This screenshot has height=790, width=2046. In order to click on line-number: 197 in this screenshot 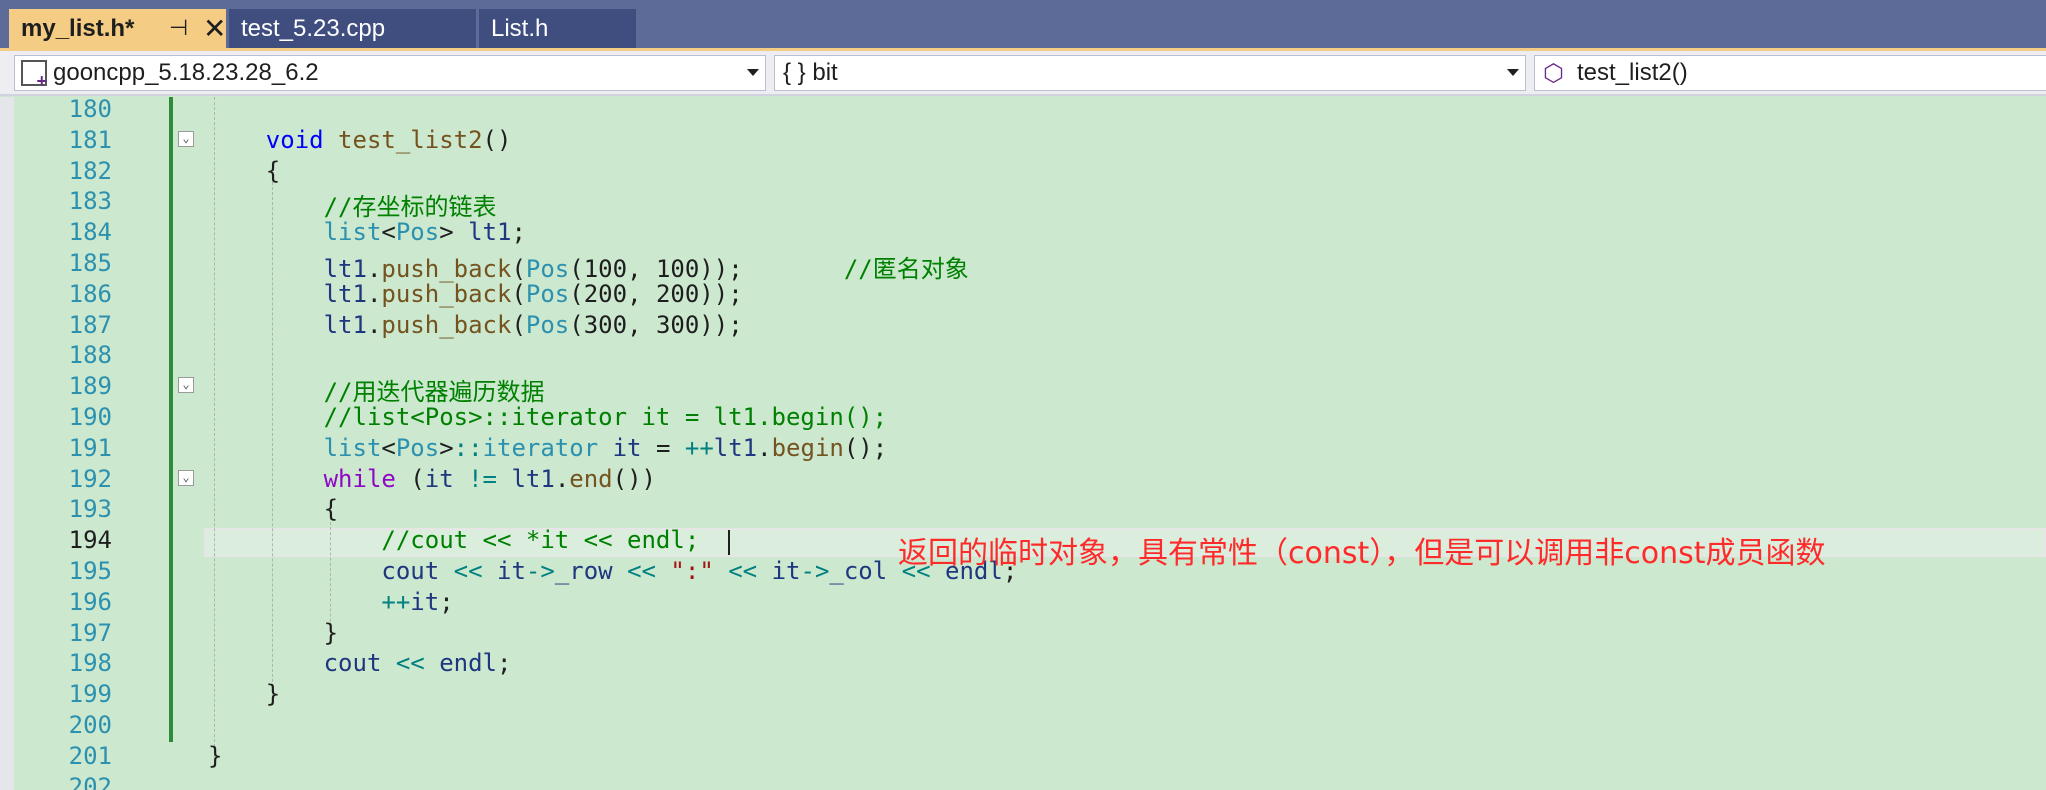, I will do `click(90, 632)`.